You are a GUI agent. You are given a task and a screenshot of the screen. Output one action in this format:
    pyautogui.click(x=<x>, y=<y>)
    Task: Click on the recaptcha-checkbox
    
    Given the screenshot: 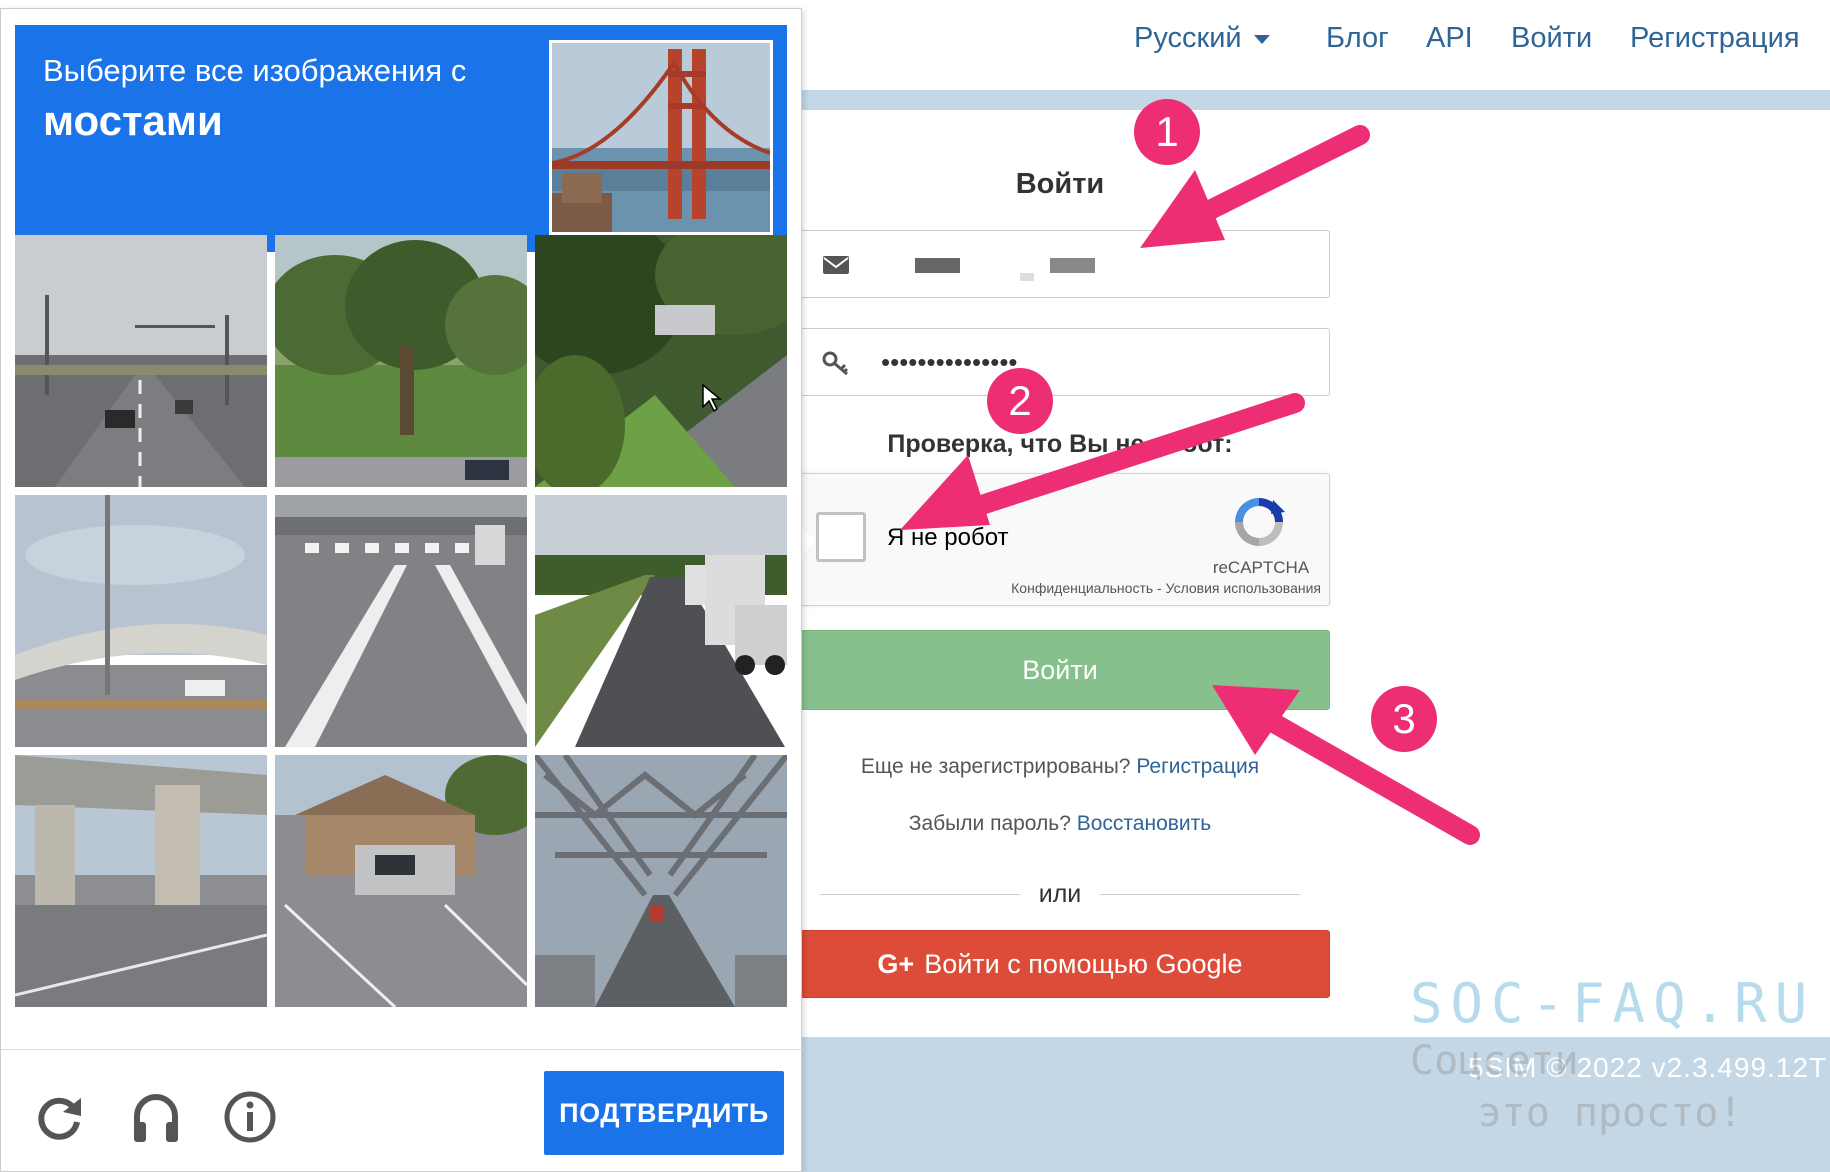 What is the action you would take?
    pyautogui.click(x=841, y=537)
    